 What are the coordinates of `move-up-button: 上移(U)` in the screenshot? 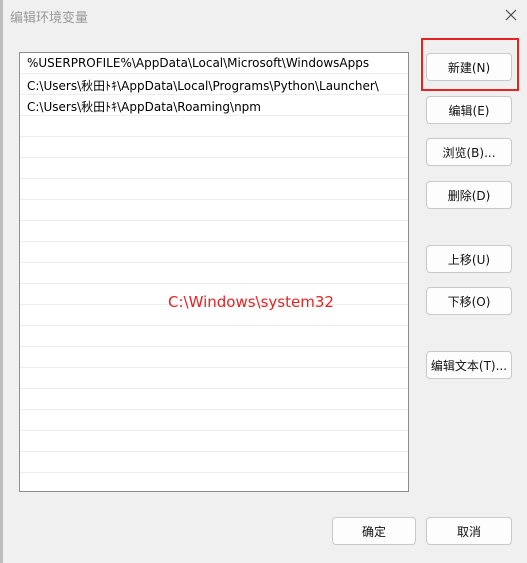 It's located at (469, 259).